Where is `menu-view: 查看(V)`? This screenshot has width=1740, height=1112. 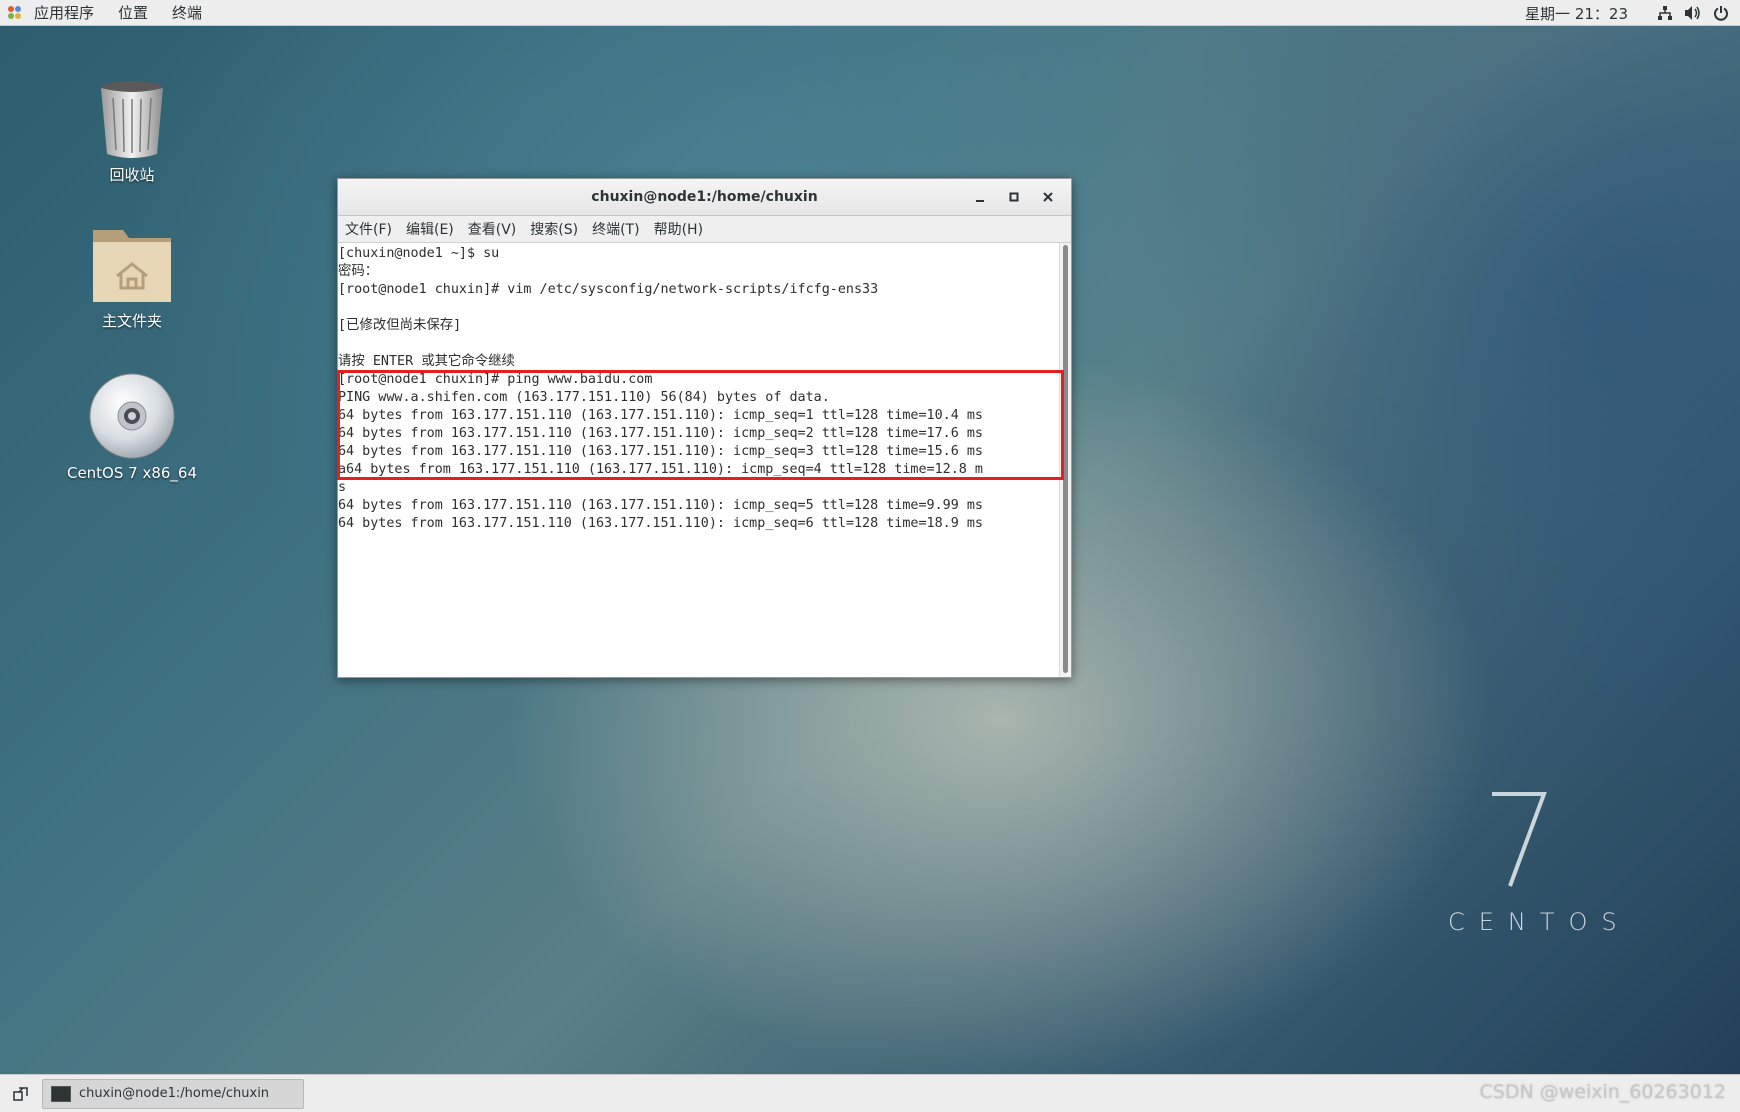
menu-view: 查看(V) is located at coordinates (492, 229).